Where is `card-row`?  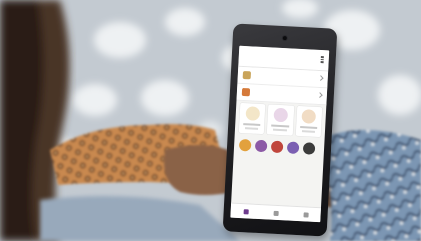
card-row is located at coordinates (281, 121).